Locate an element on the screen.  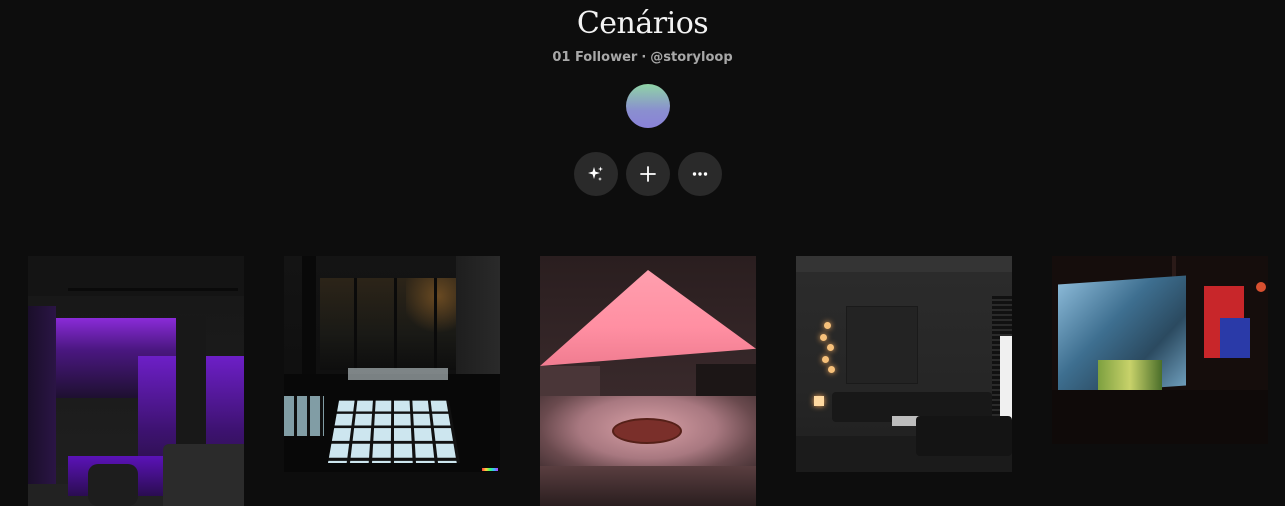
image-card-glowing-floor is located at coordinates (392, 364).